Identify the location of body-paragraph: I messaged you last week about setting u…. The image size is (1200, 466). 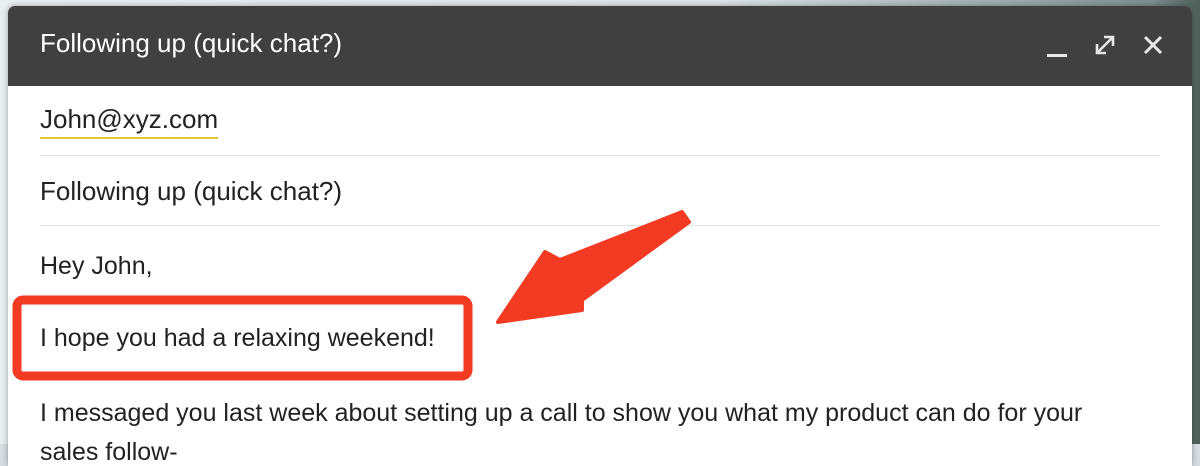
(561, 413).